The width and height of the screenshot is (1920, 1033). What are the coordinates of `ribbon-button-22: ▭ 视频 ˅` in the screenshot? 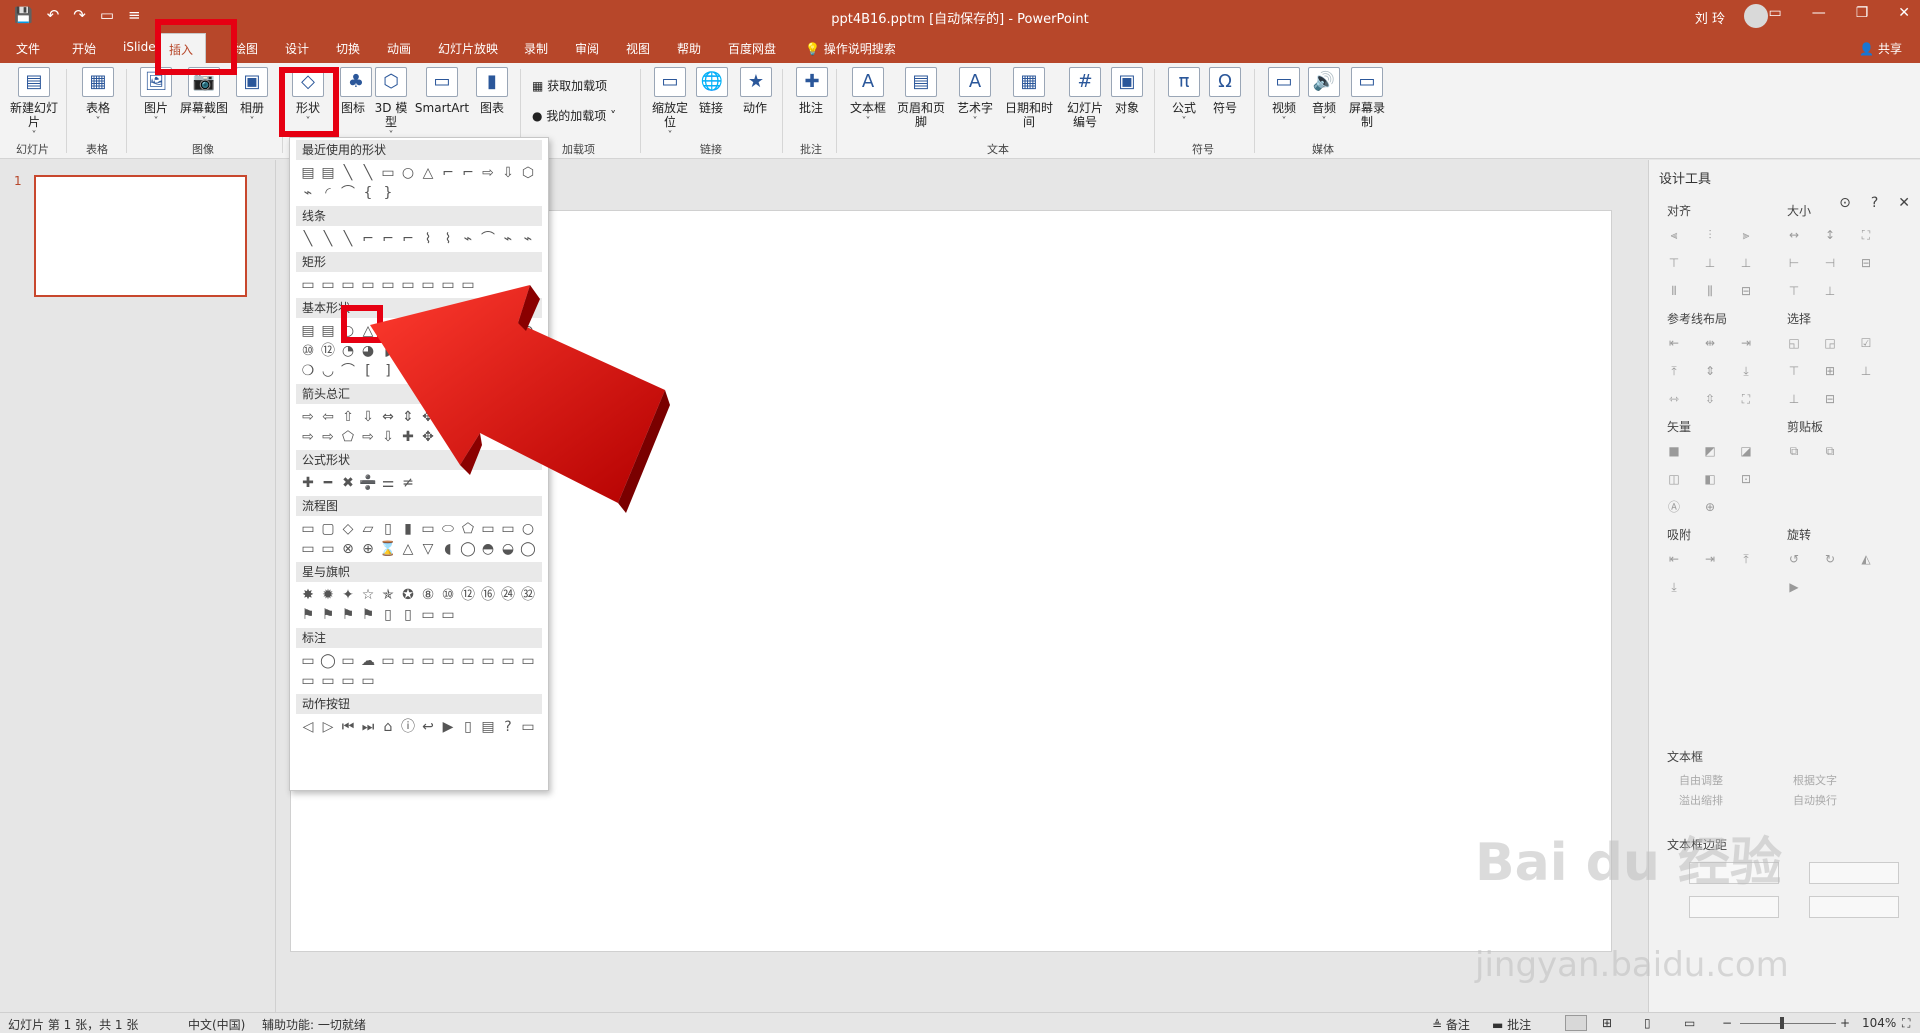 It's located at (1284, 98).